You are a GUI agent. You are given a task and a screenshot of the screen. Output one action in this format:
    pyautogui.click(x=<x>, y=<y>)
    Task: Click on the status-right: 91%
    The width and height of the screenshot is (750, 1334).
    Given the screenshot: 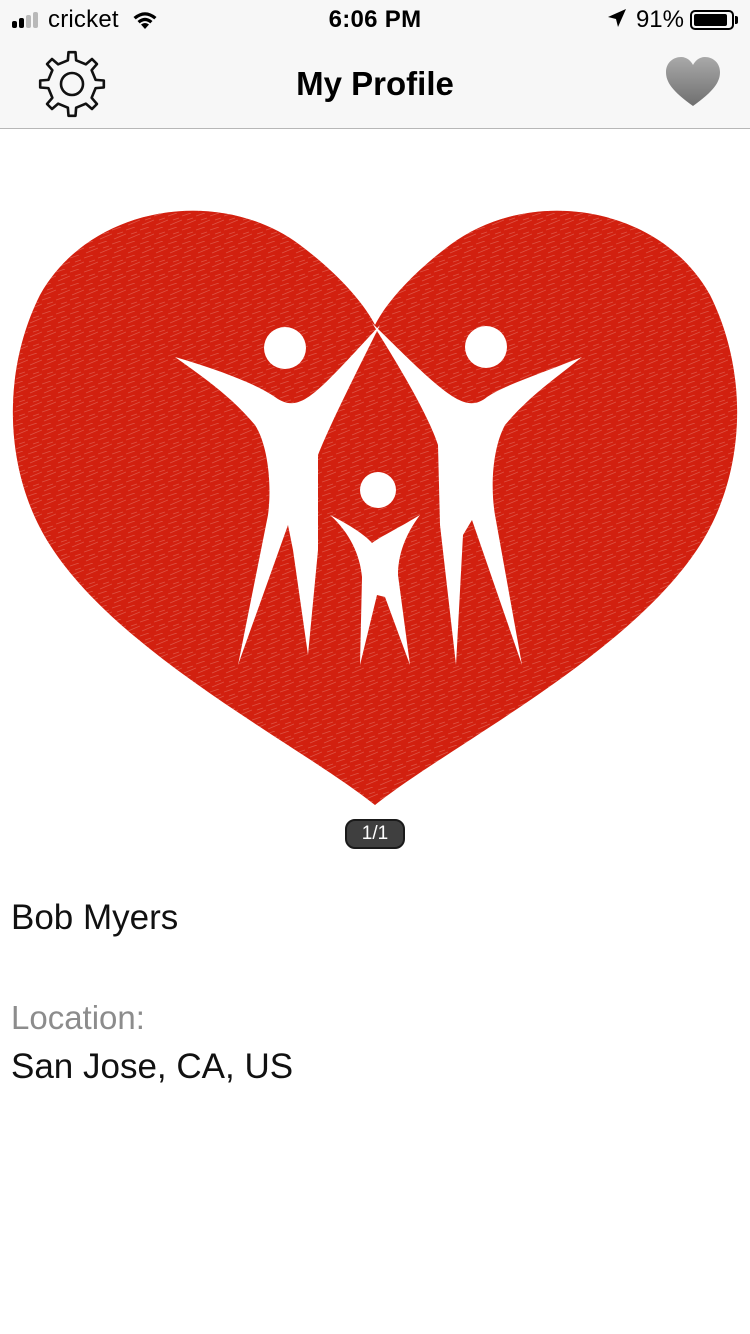 What is the action you would take?
    pyautogui.click(x=672, y=20)
    